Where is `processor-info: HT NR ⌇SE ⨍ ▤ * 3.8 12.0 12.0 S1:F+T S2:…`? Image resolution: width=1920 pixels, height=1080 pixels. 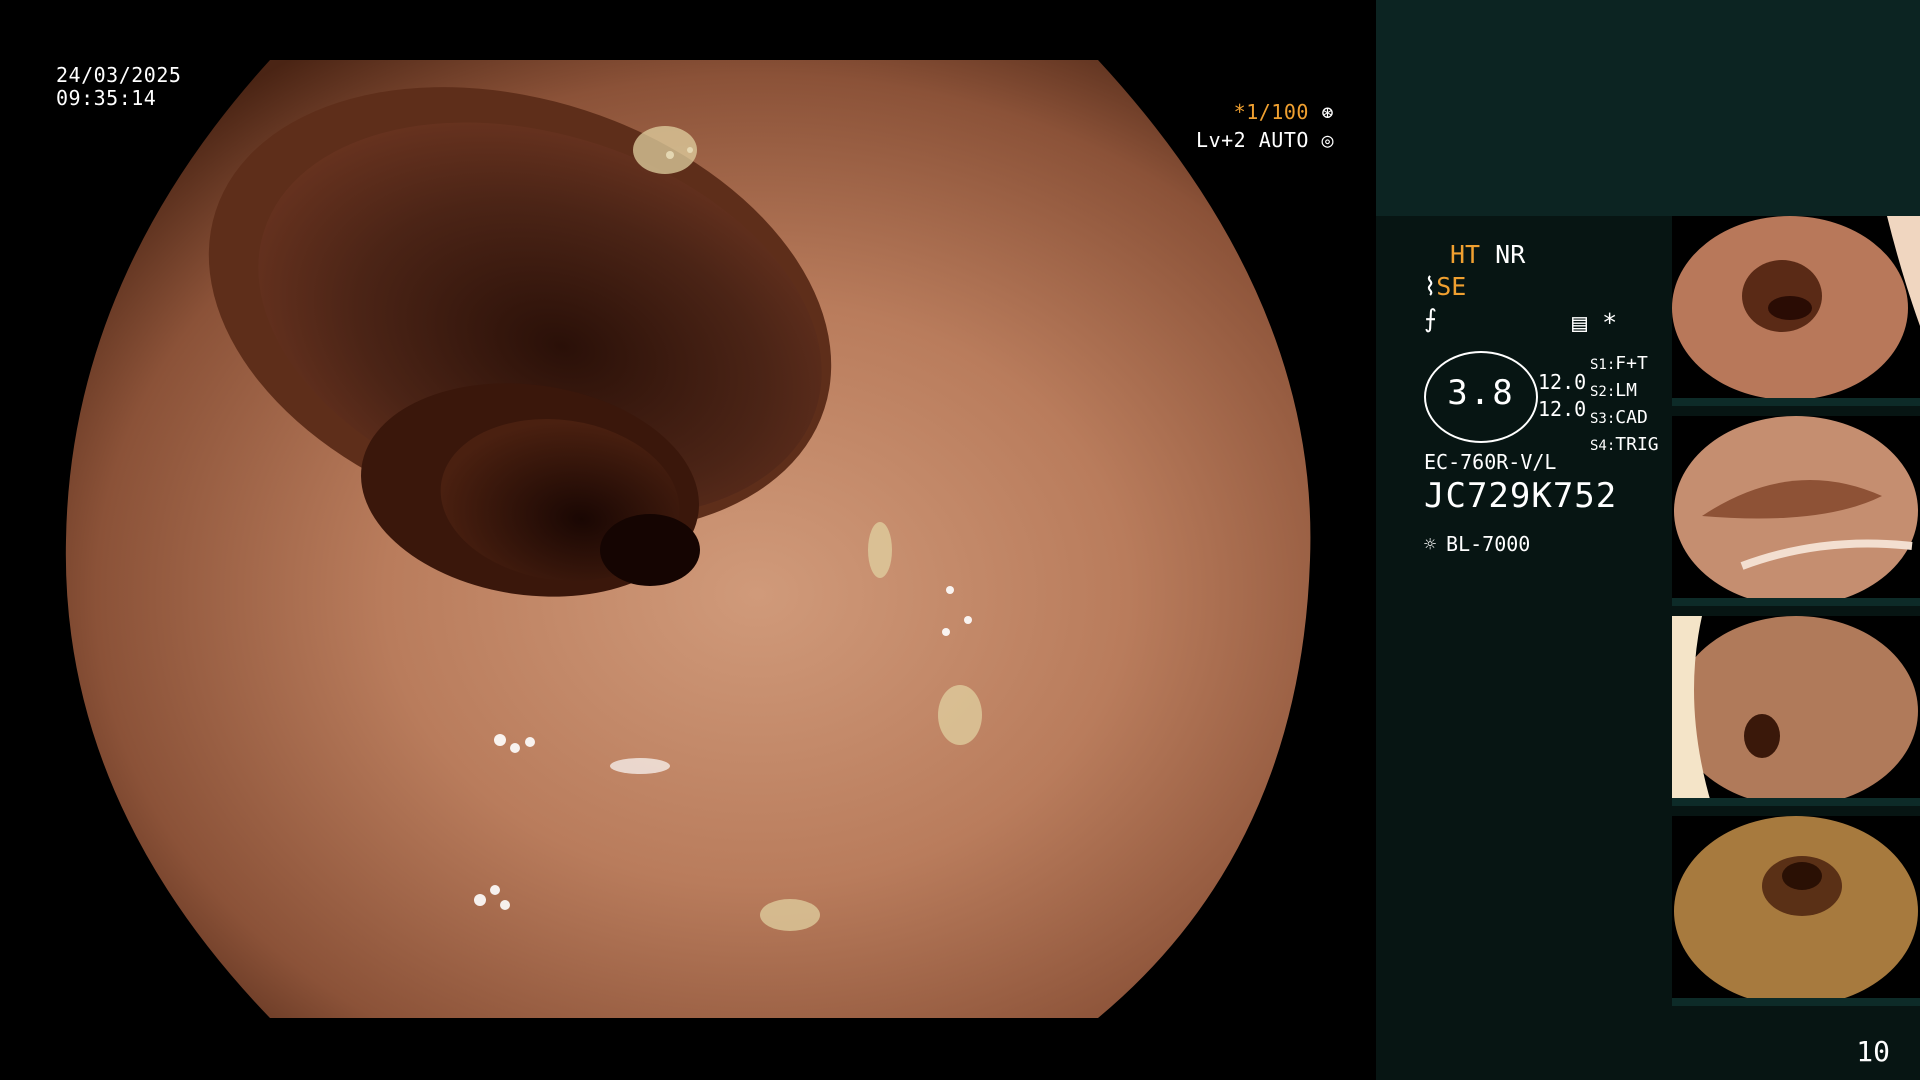 processor-info: HT NR ⌇SE ⨍ ▤ * 3.8 12.0 12.0 S1:F+T S2:… is located at coordinates (1530, 410).